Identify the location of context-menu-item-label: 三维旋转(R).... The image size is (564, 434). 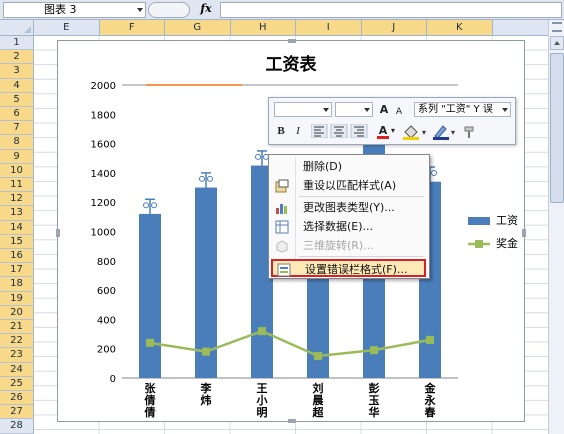
(338, 245).